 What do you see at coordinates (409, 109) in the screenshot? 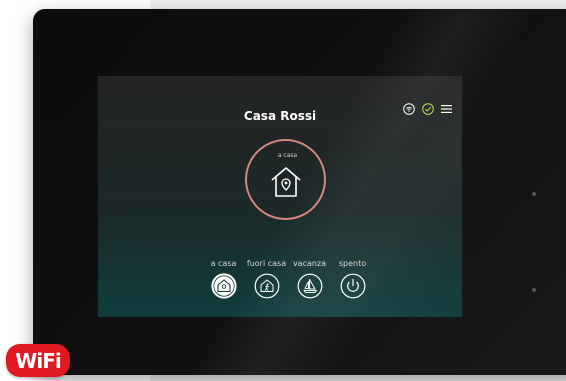
I see `wifi-icon` at bounding box center [409, 109].